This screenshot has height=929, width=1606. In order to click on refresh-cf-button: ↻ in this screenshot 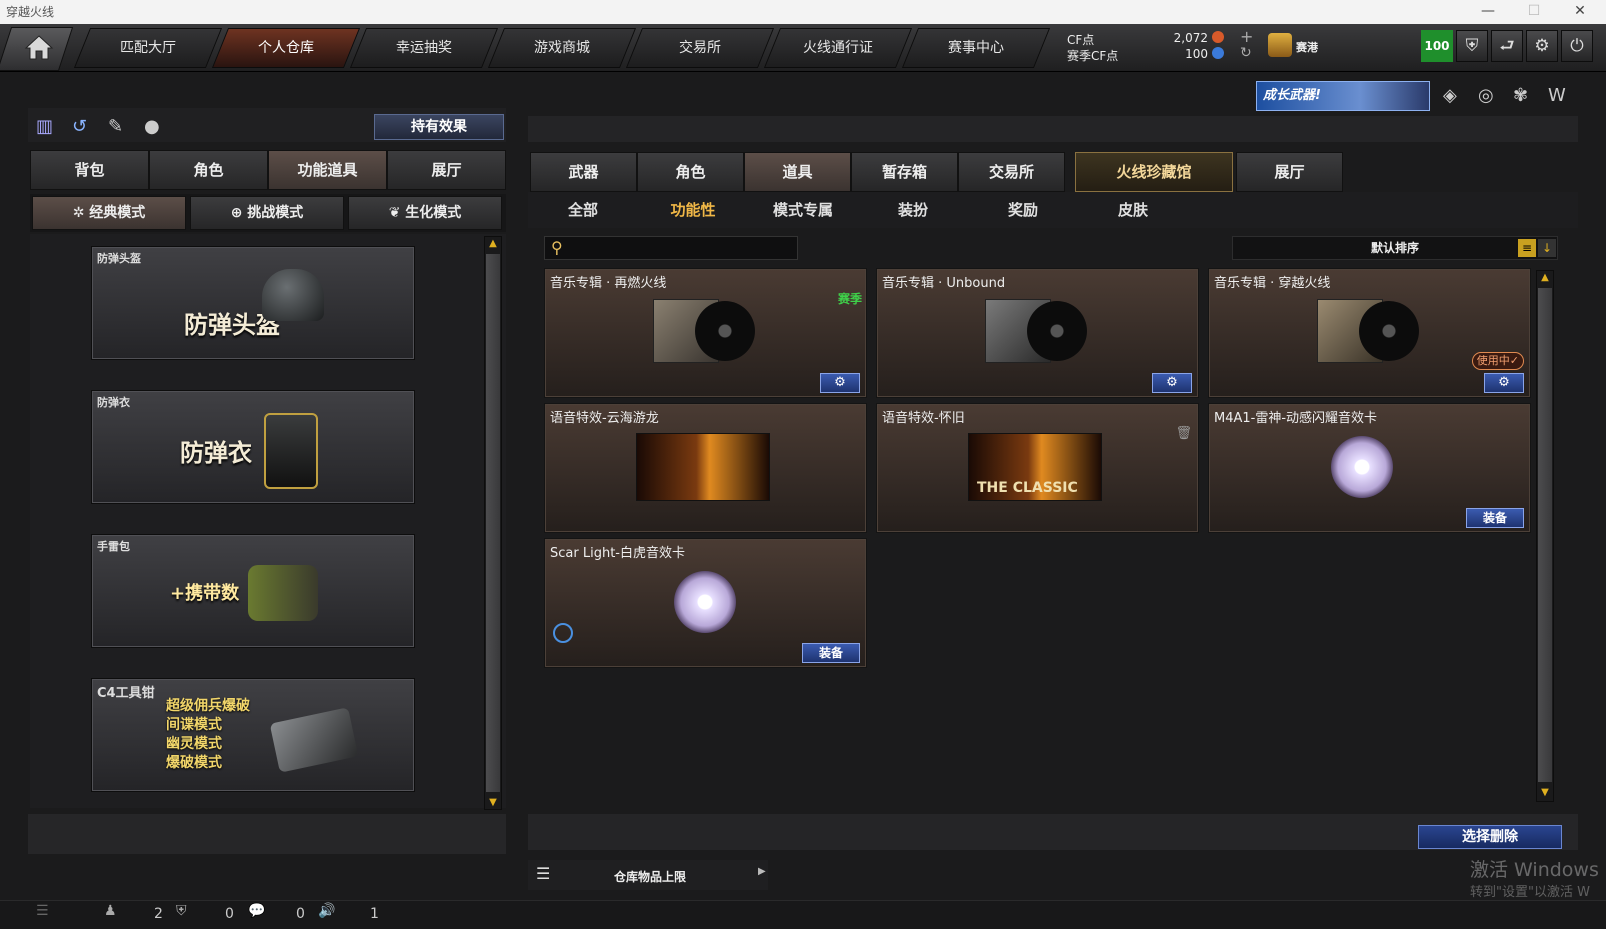, I will do `click(1246, 53)`.